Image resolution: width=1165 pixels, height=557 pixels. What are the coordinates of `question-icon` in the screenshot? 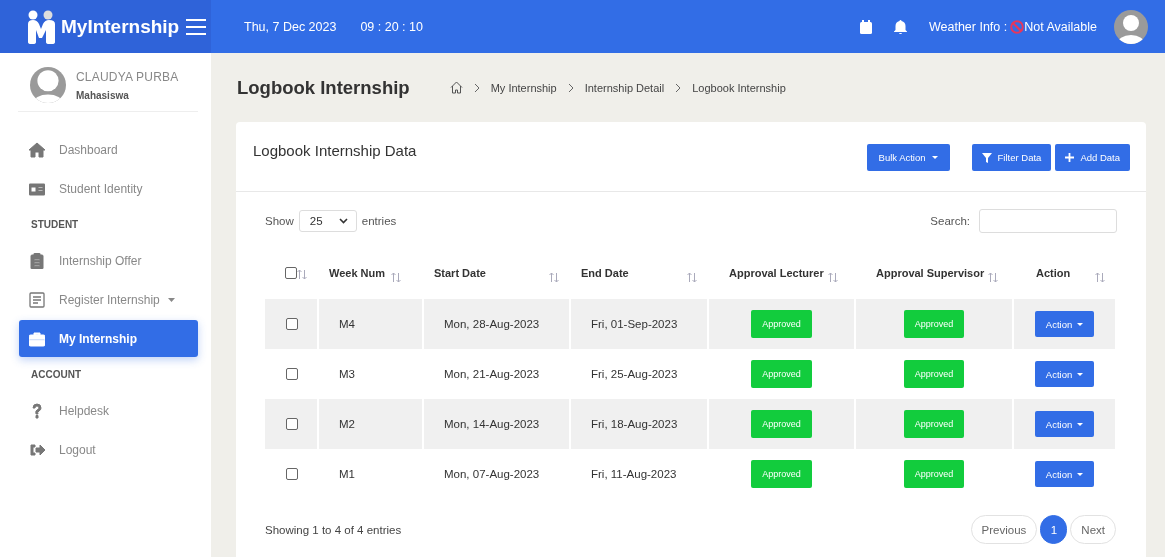 It's located at (37, 410).